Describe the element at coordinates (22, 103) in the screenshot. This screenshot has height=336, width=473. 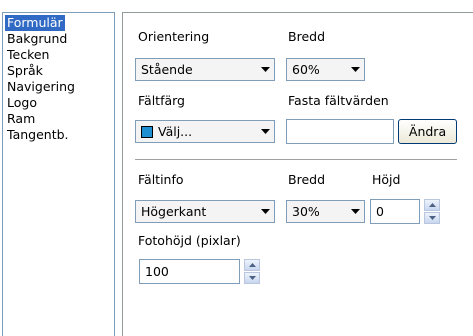
I see `sidebar-item-logo: Logo` at that location.